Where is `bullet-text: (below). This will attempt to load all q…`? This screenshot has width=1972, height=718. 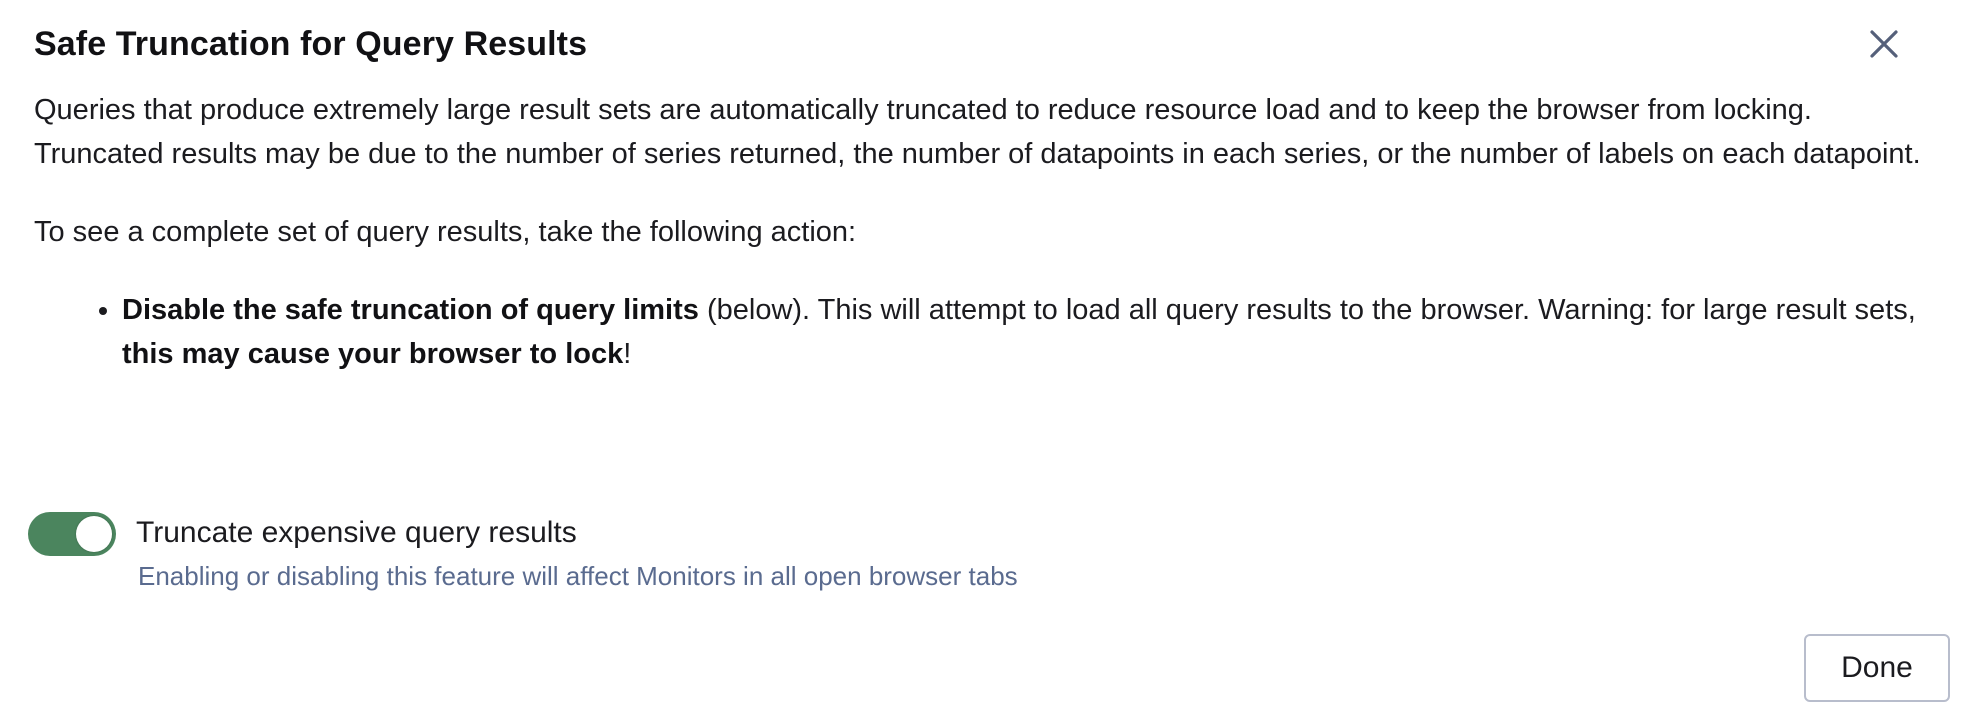
bullet-text: (below). This will attempt to load all q… is located at coordinates (1307, 310).